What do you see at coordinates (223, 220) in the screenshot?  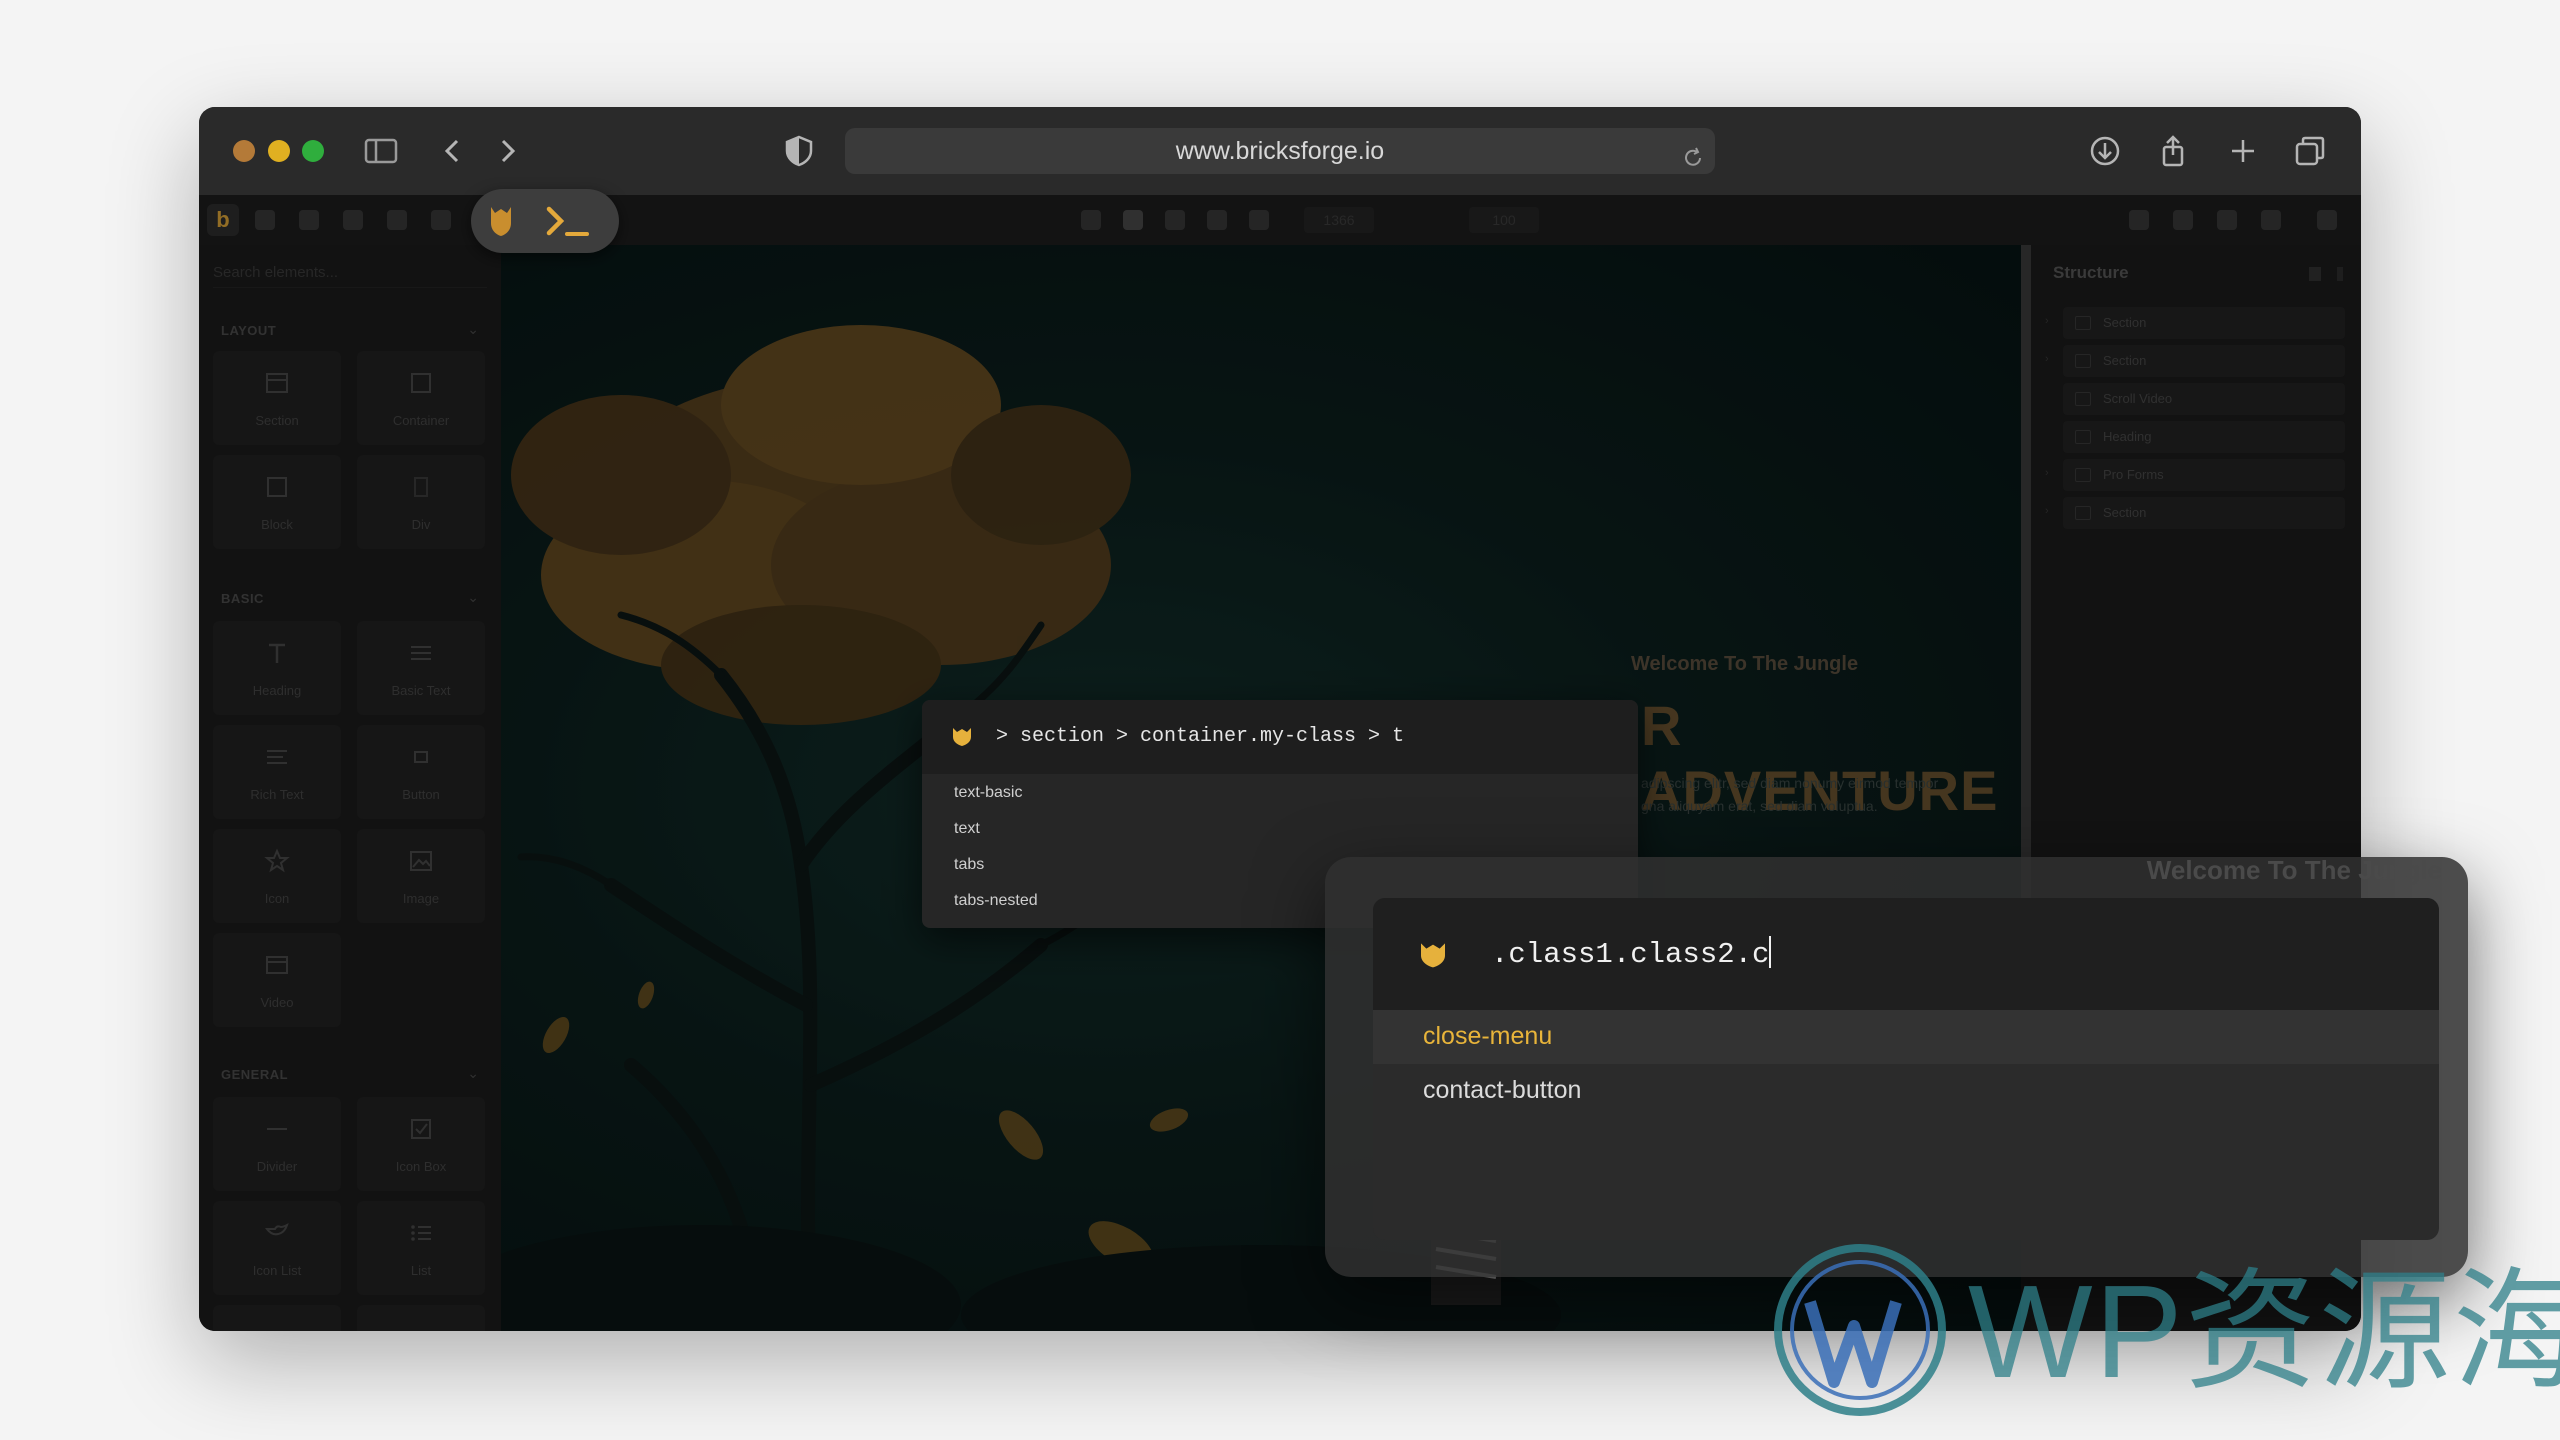 I see `bricks-logo: b` at bounding box center [223, 220].